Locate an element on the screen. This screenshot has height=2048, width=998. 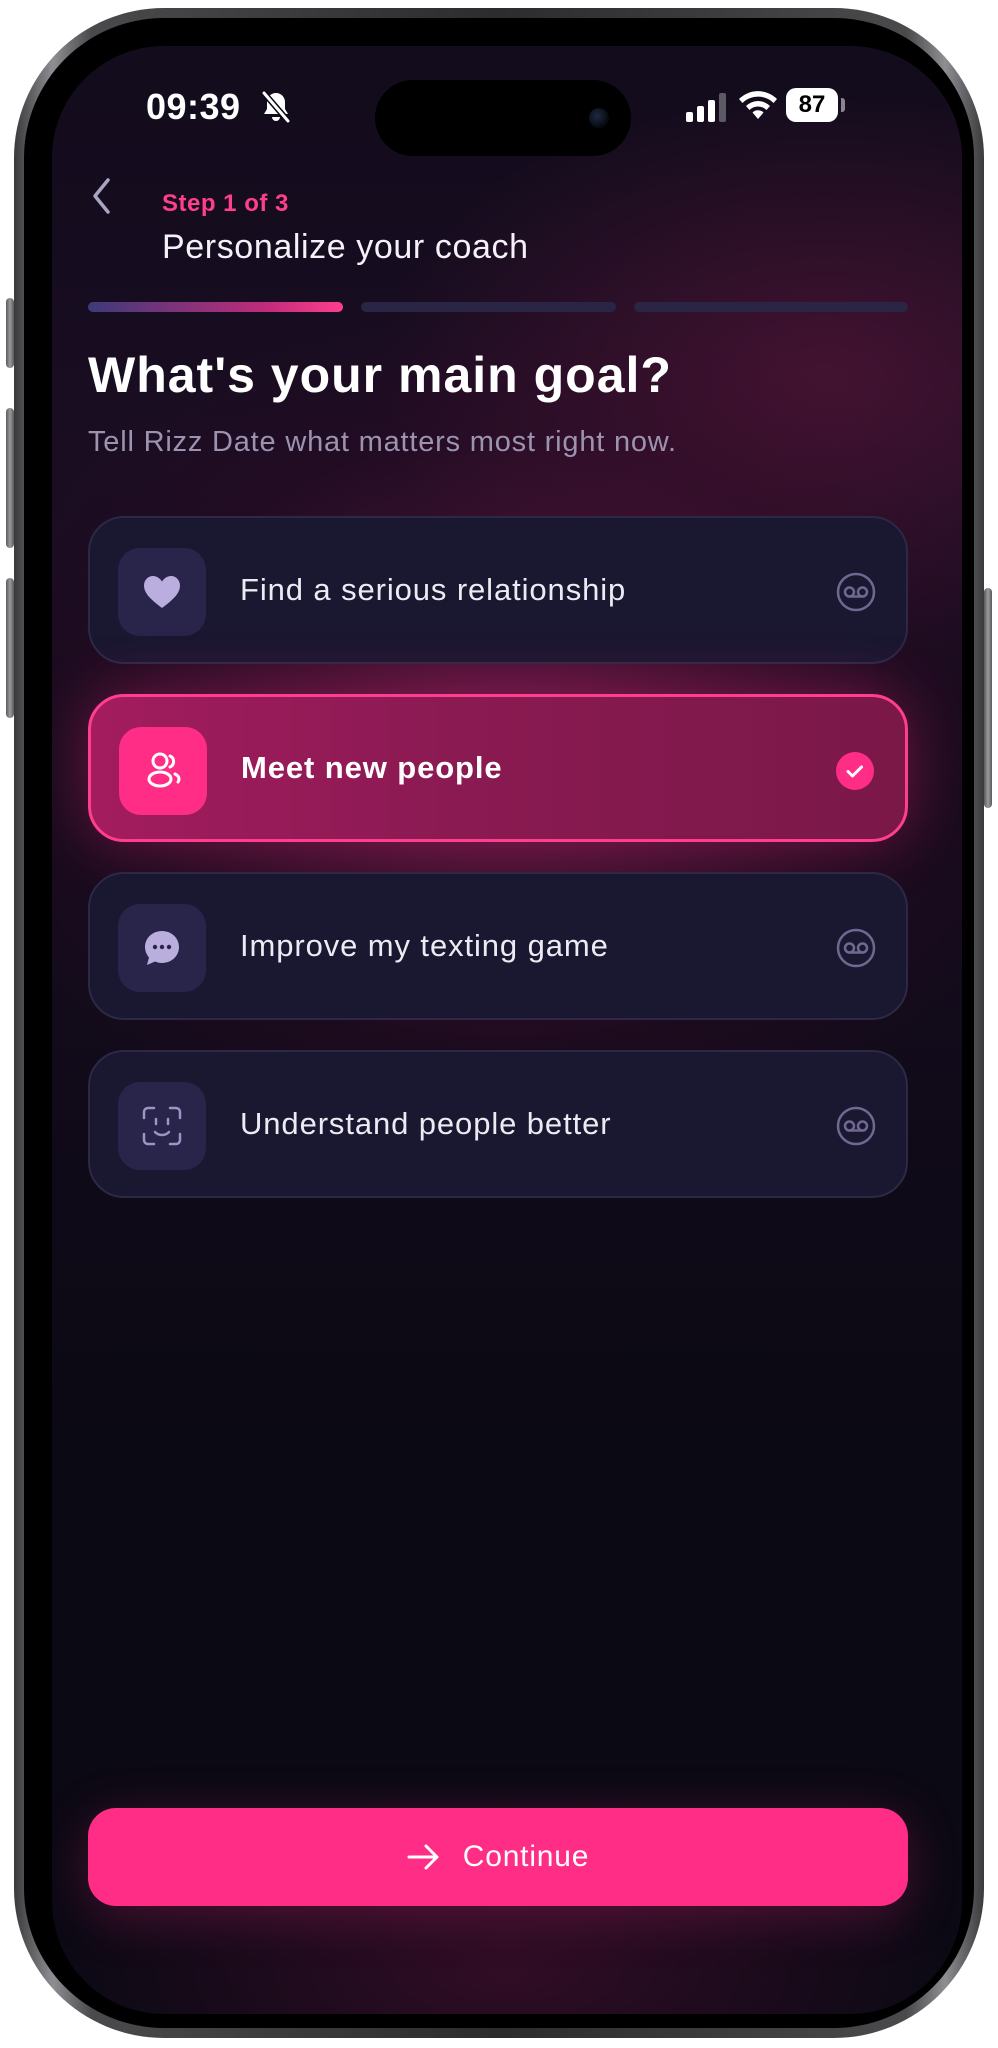
back-button is located at coordinates (101, 196).